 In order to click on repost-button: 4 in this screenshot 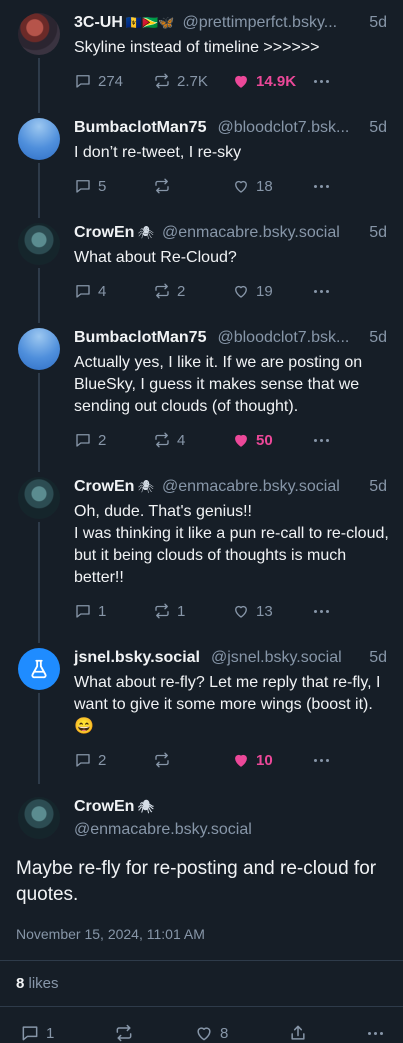, I will do `click(192, 440)`.